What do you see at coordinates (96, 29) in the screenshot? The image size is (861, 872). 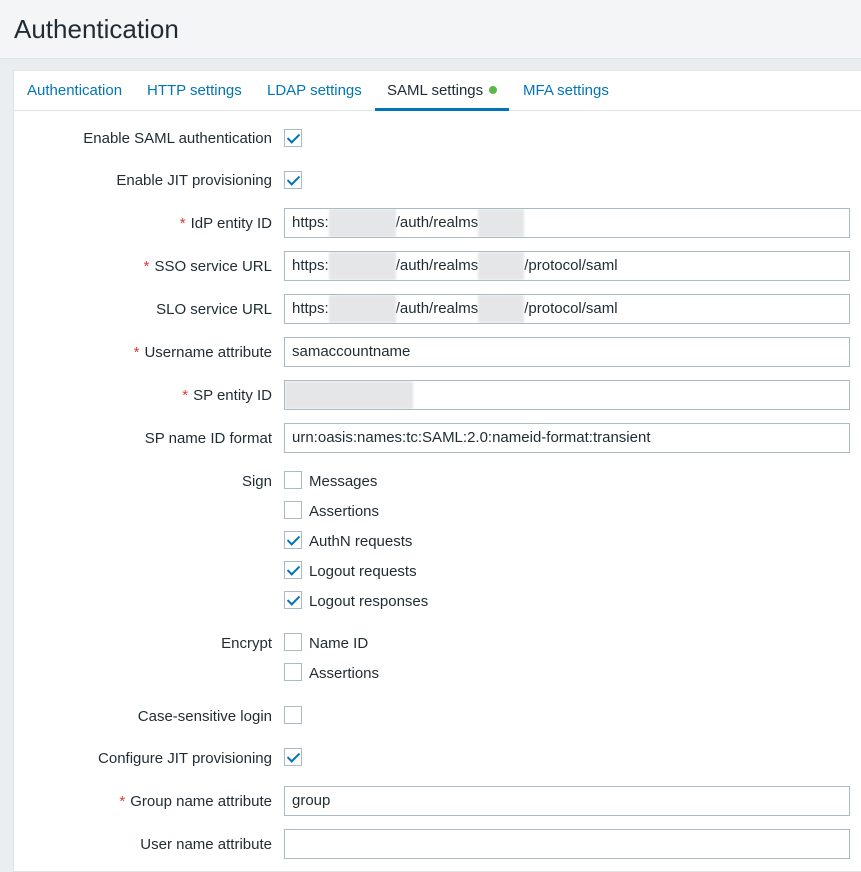 I see `page-title: Authentication` at bounding box center [96, 29].